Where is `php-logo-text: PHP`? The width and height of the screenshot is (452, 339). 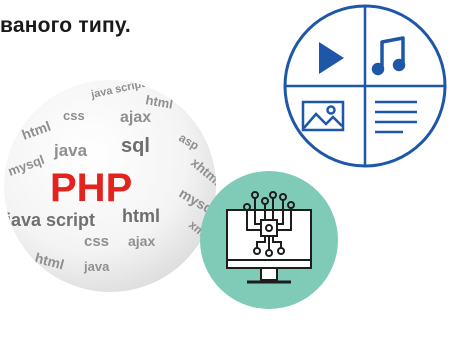 php-logo-text: PHP is located at coordinates (91, 188).